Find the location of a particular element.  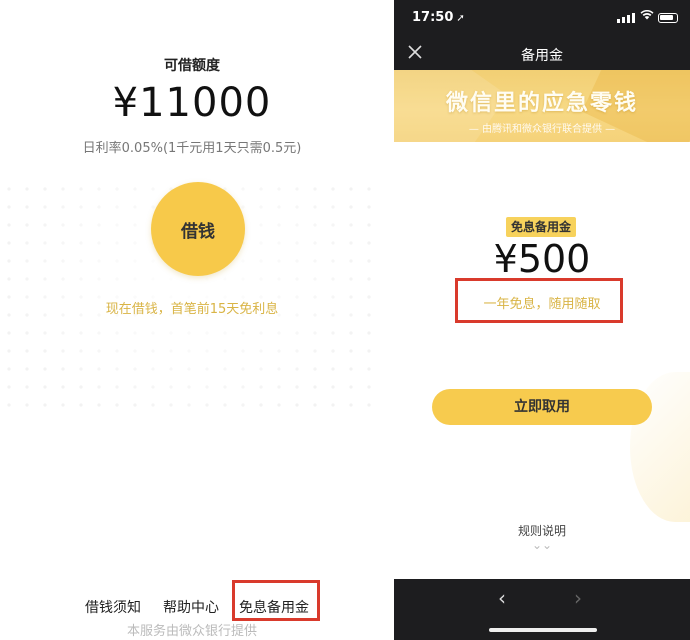

status-time-text: 17:50 is located at coordinates (433, 17).